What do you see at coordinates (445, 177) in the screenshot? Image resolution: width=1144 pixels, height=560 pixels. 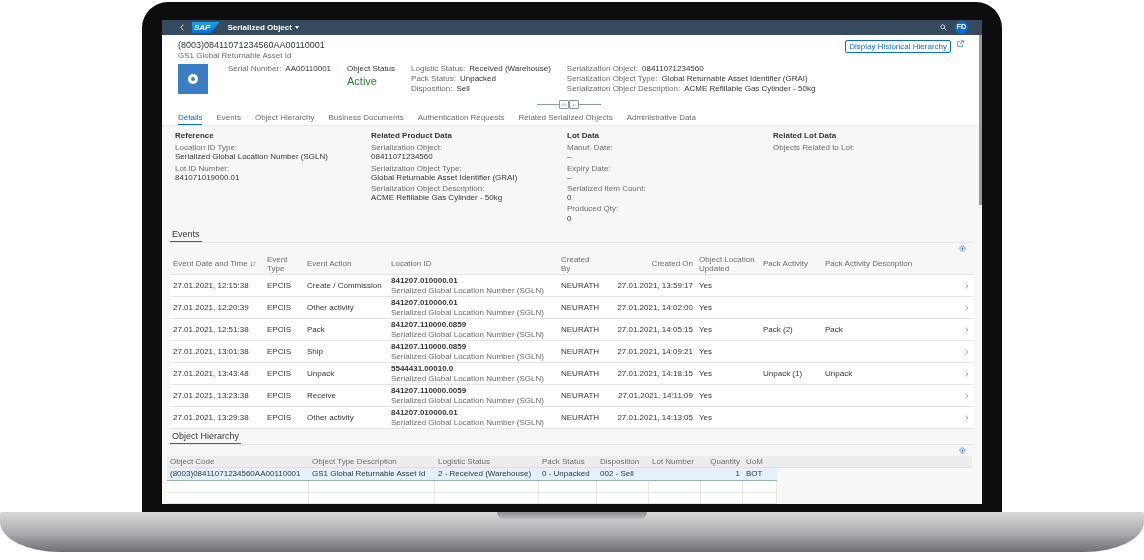 I see `field-value: Global Returnable Asset Identifier (GRAI)` at bounding box center [445, 177].